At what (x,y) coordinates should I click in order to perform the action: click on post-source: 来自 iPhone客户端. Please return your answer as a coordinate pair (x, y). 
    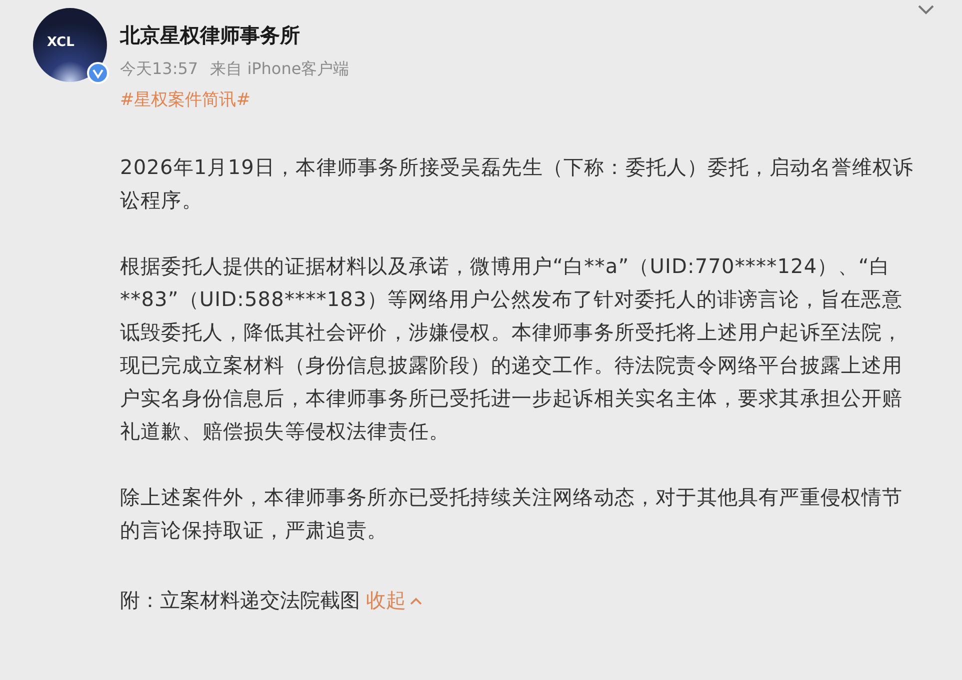
    Looking at the image, I should click on (280, 69).